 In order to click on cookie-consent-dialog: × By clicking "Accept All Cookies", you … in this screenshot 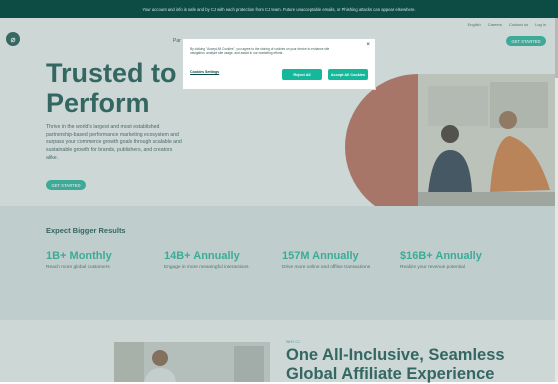, I will do `click(279, 64)`.